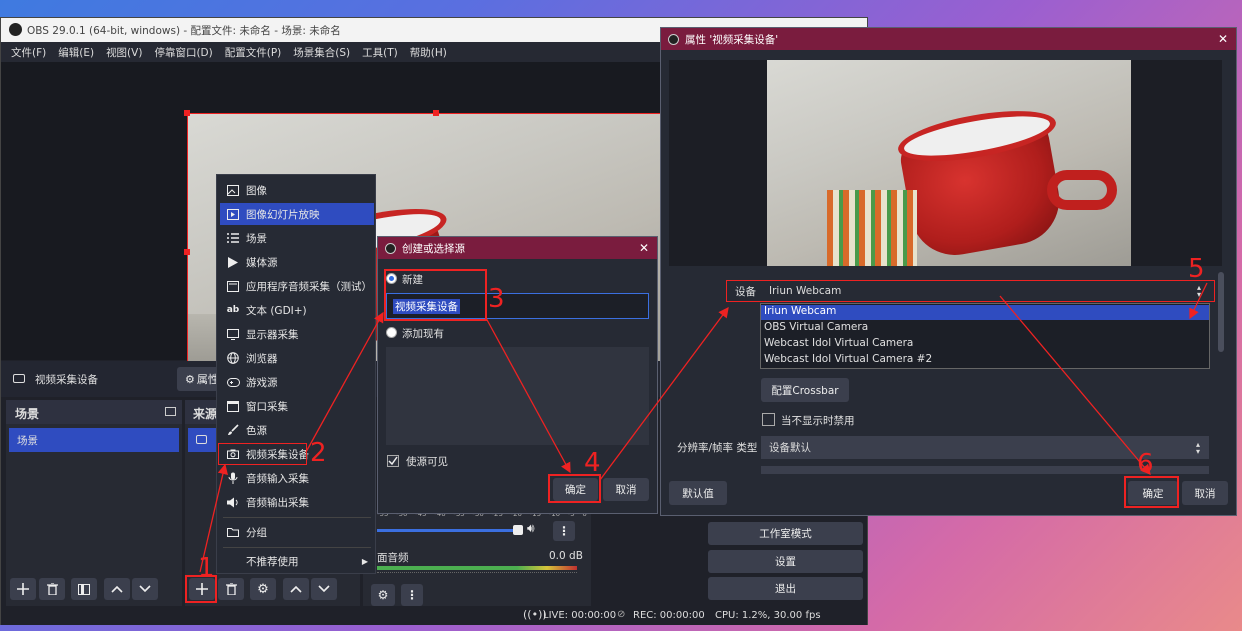  What do you see at coordinates (1198, 300) in the screenshot?
I see `arrow-5-down` at bounding box center [1198, 300].